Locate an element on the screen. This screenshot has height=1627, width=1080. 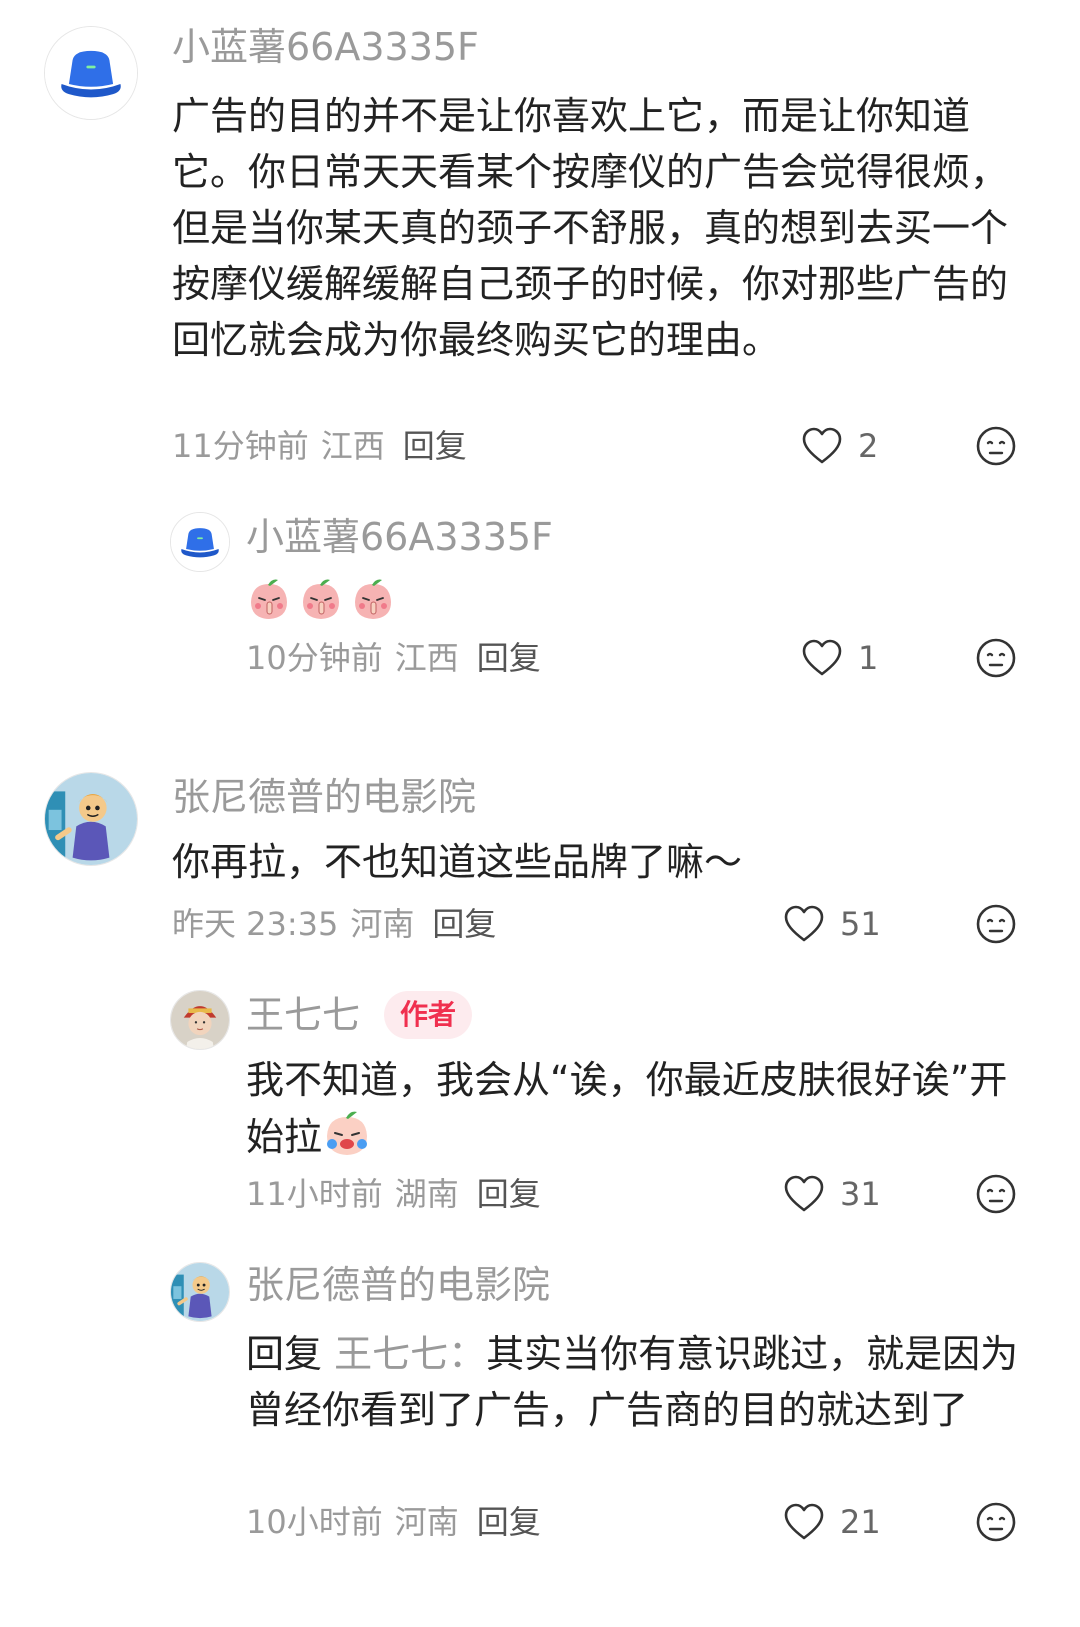
reply-prefix: 回复 is located at coordinates (284, 1354).